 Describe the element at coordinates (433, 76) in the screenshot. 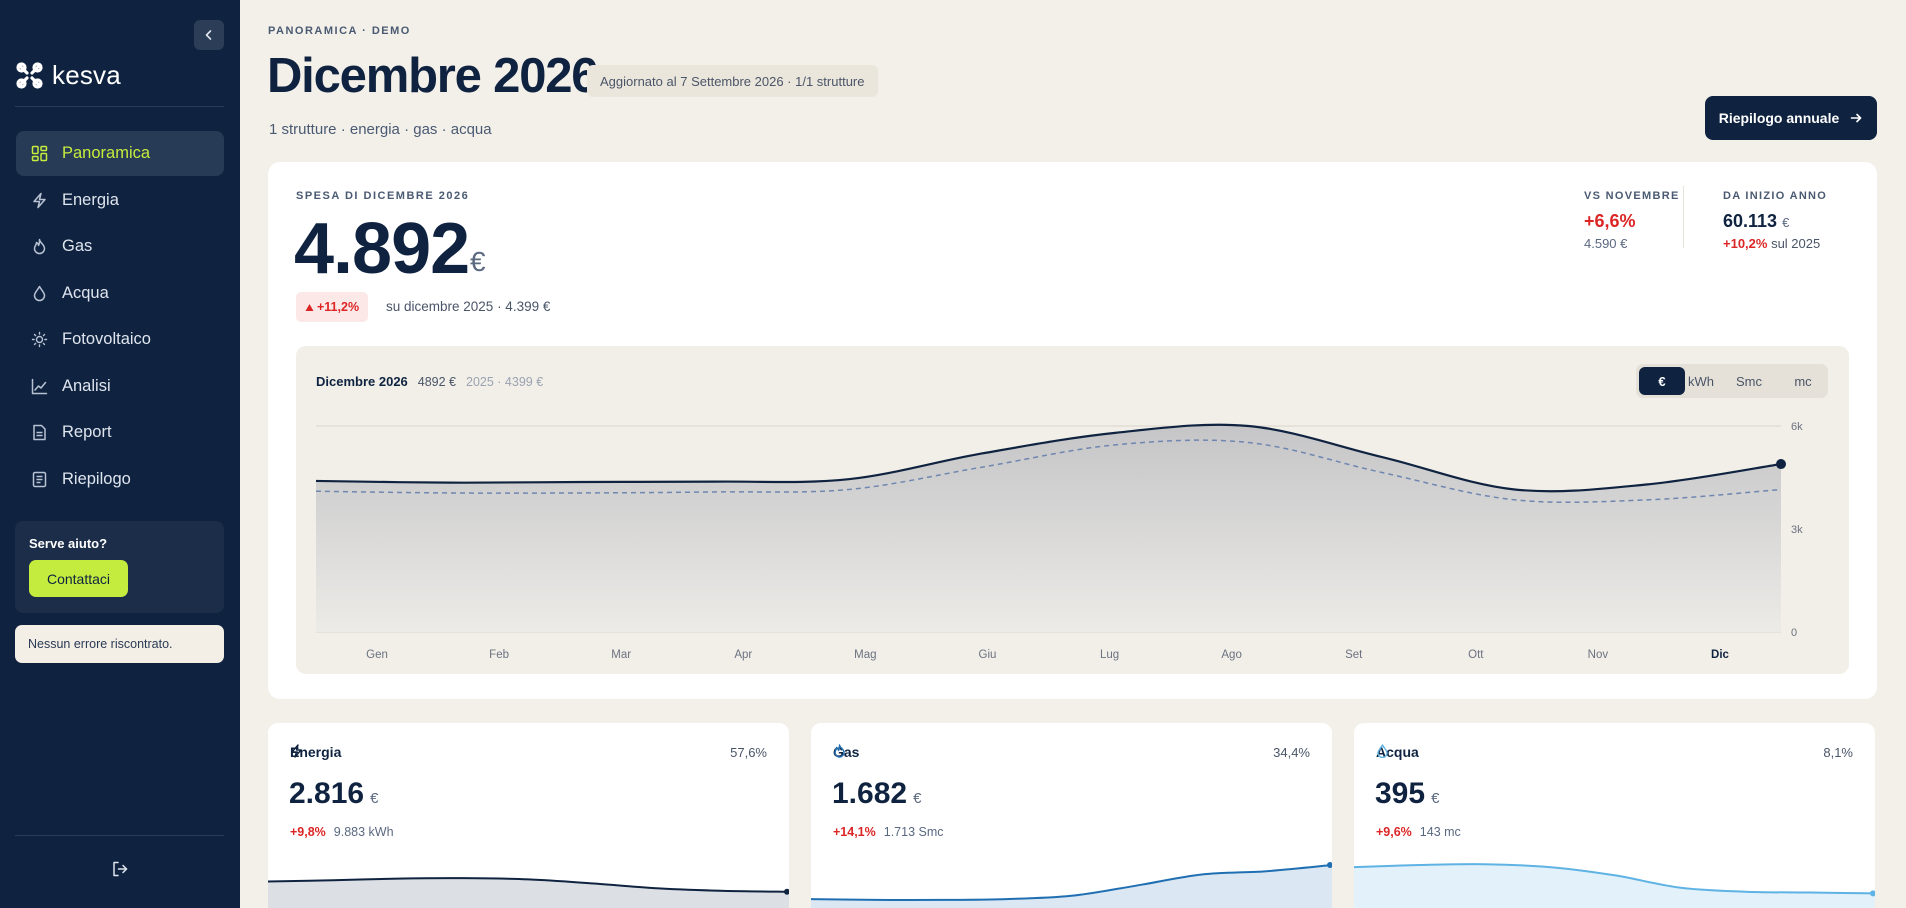

I see `page-title: Dicembre 2026` at that location.